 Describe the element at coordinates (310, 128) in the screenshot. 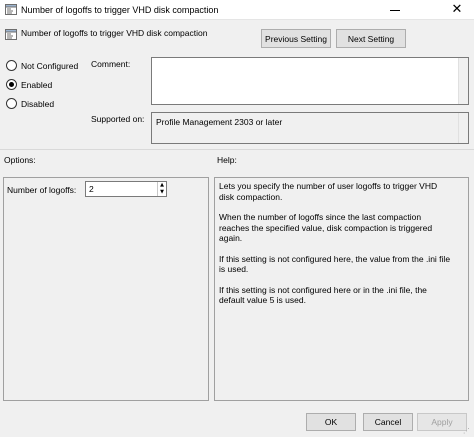

I see `supported-on-box: Profile Management 2303 or later` at that location.